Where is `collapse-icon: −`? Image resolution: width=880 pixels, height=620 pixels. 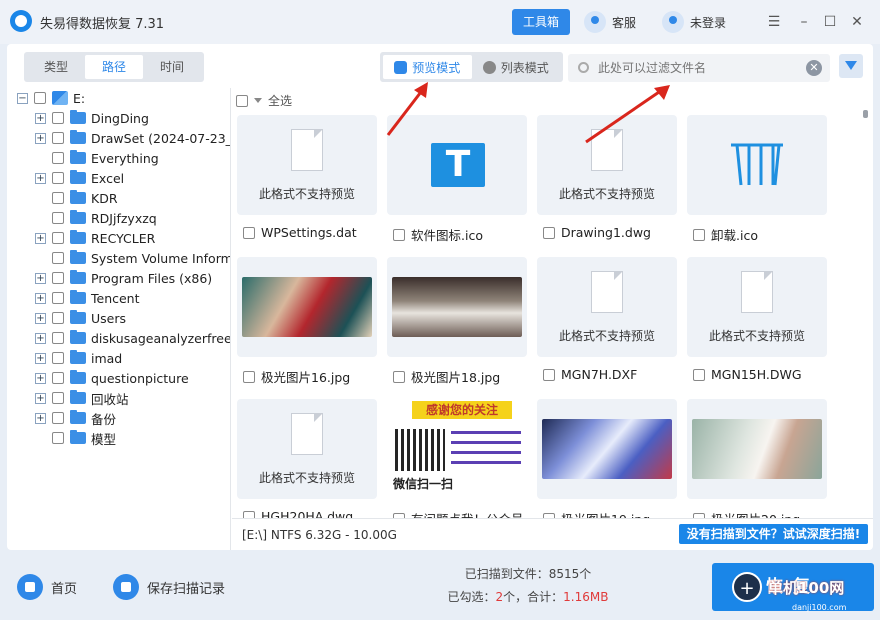
collapse-icon: − is located at coordinates (22, 98).